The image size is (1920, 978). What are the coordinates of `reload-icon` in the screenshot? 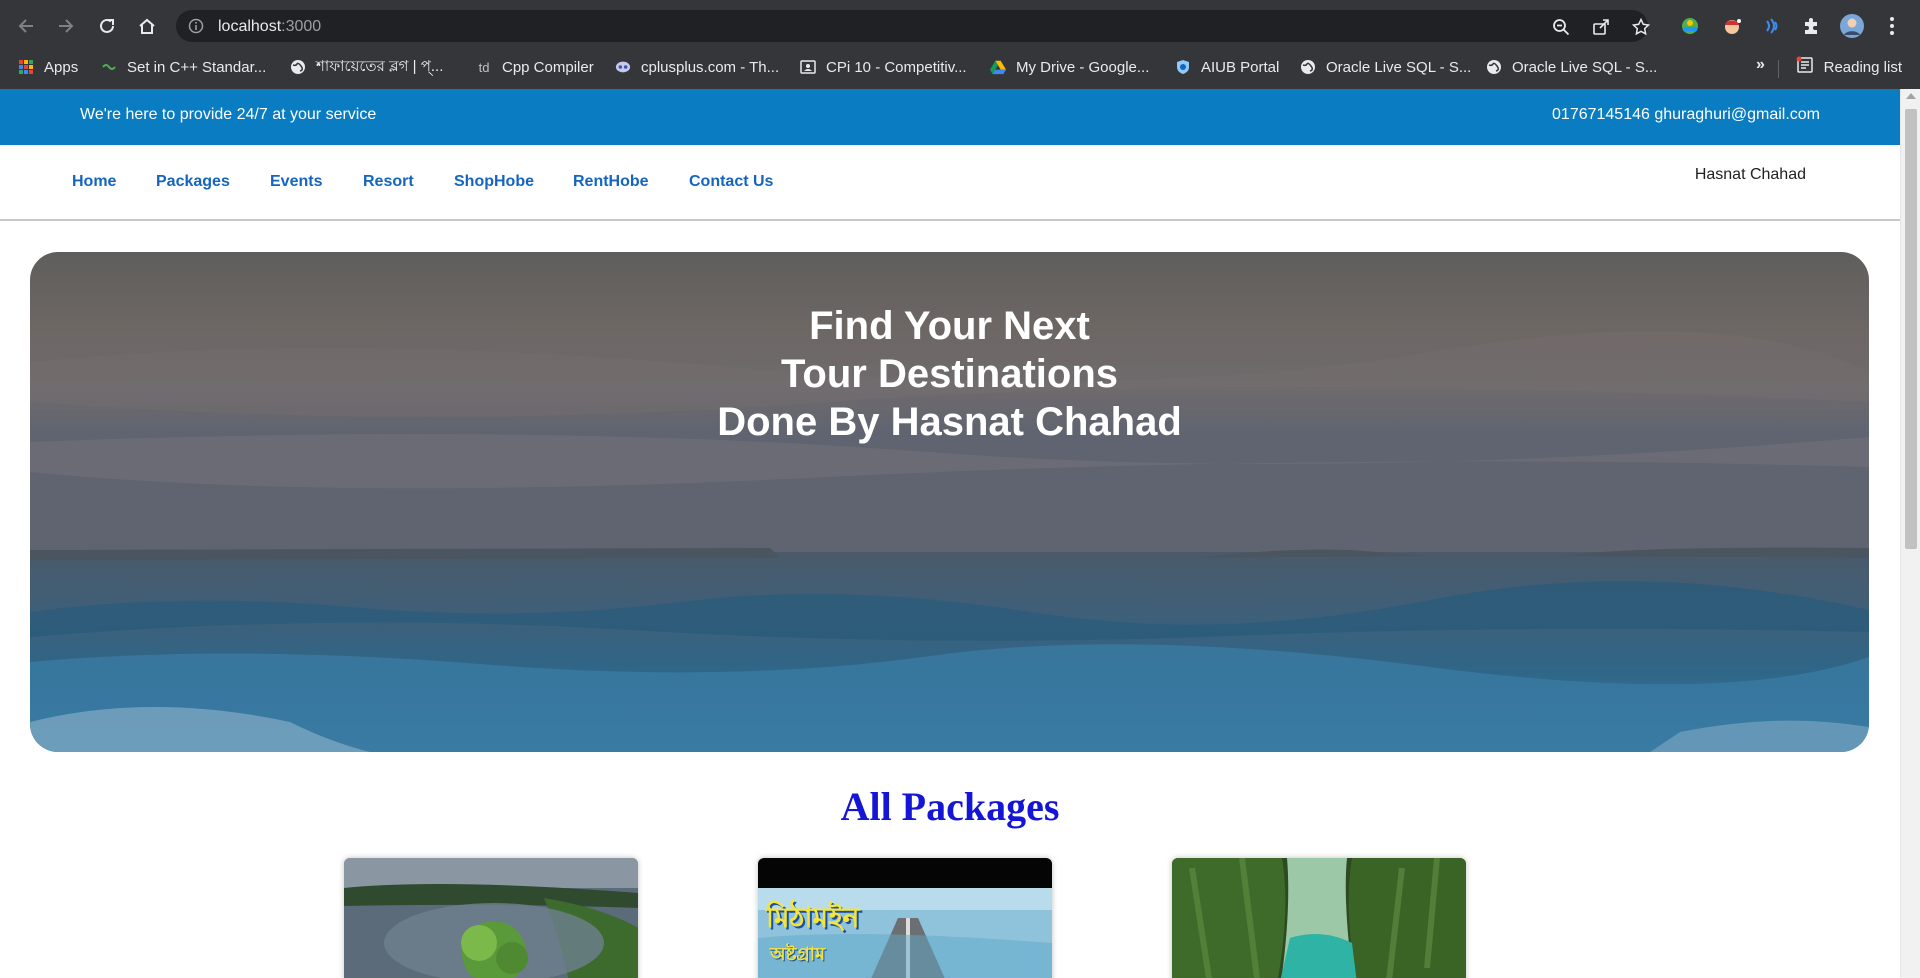 It's located at (107, 25).